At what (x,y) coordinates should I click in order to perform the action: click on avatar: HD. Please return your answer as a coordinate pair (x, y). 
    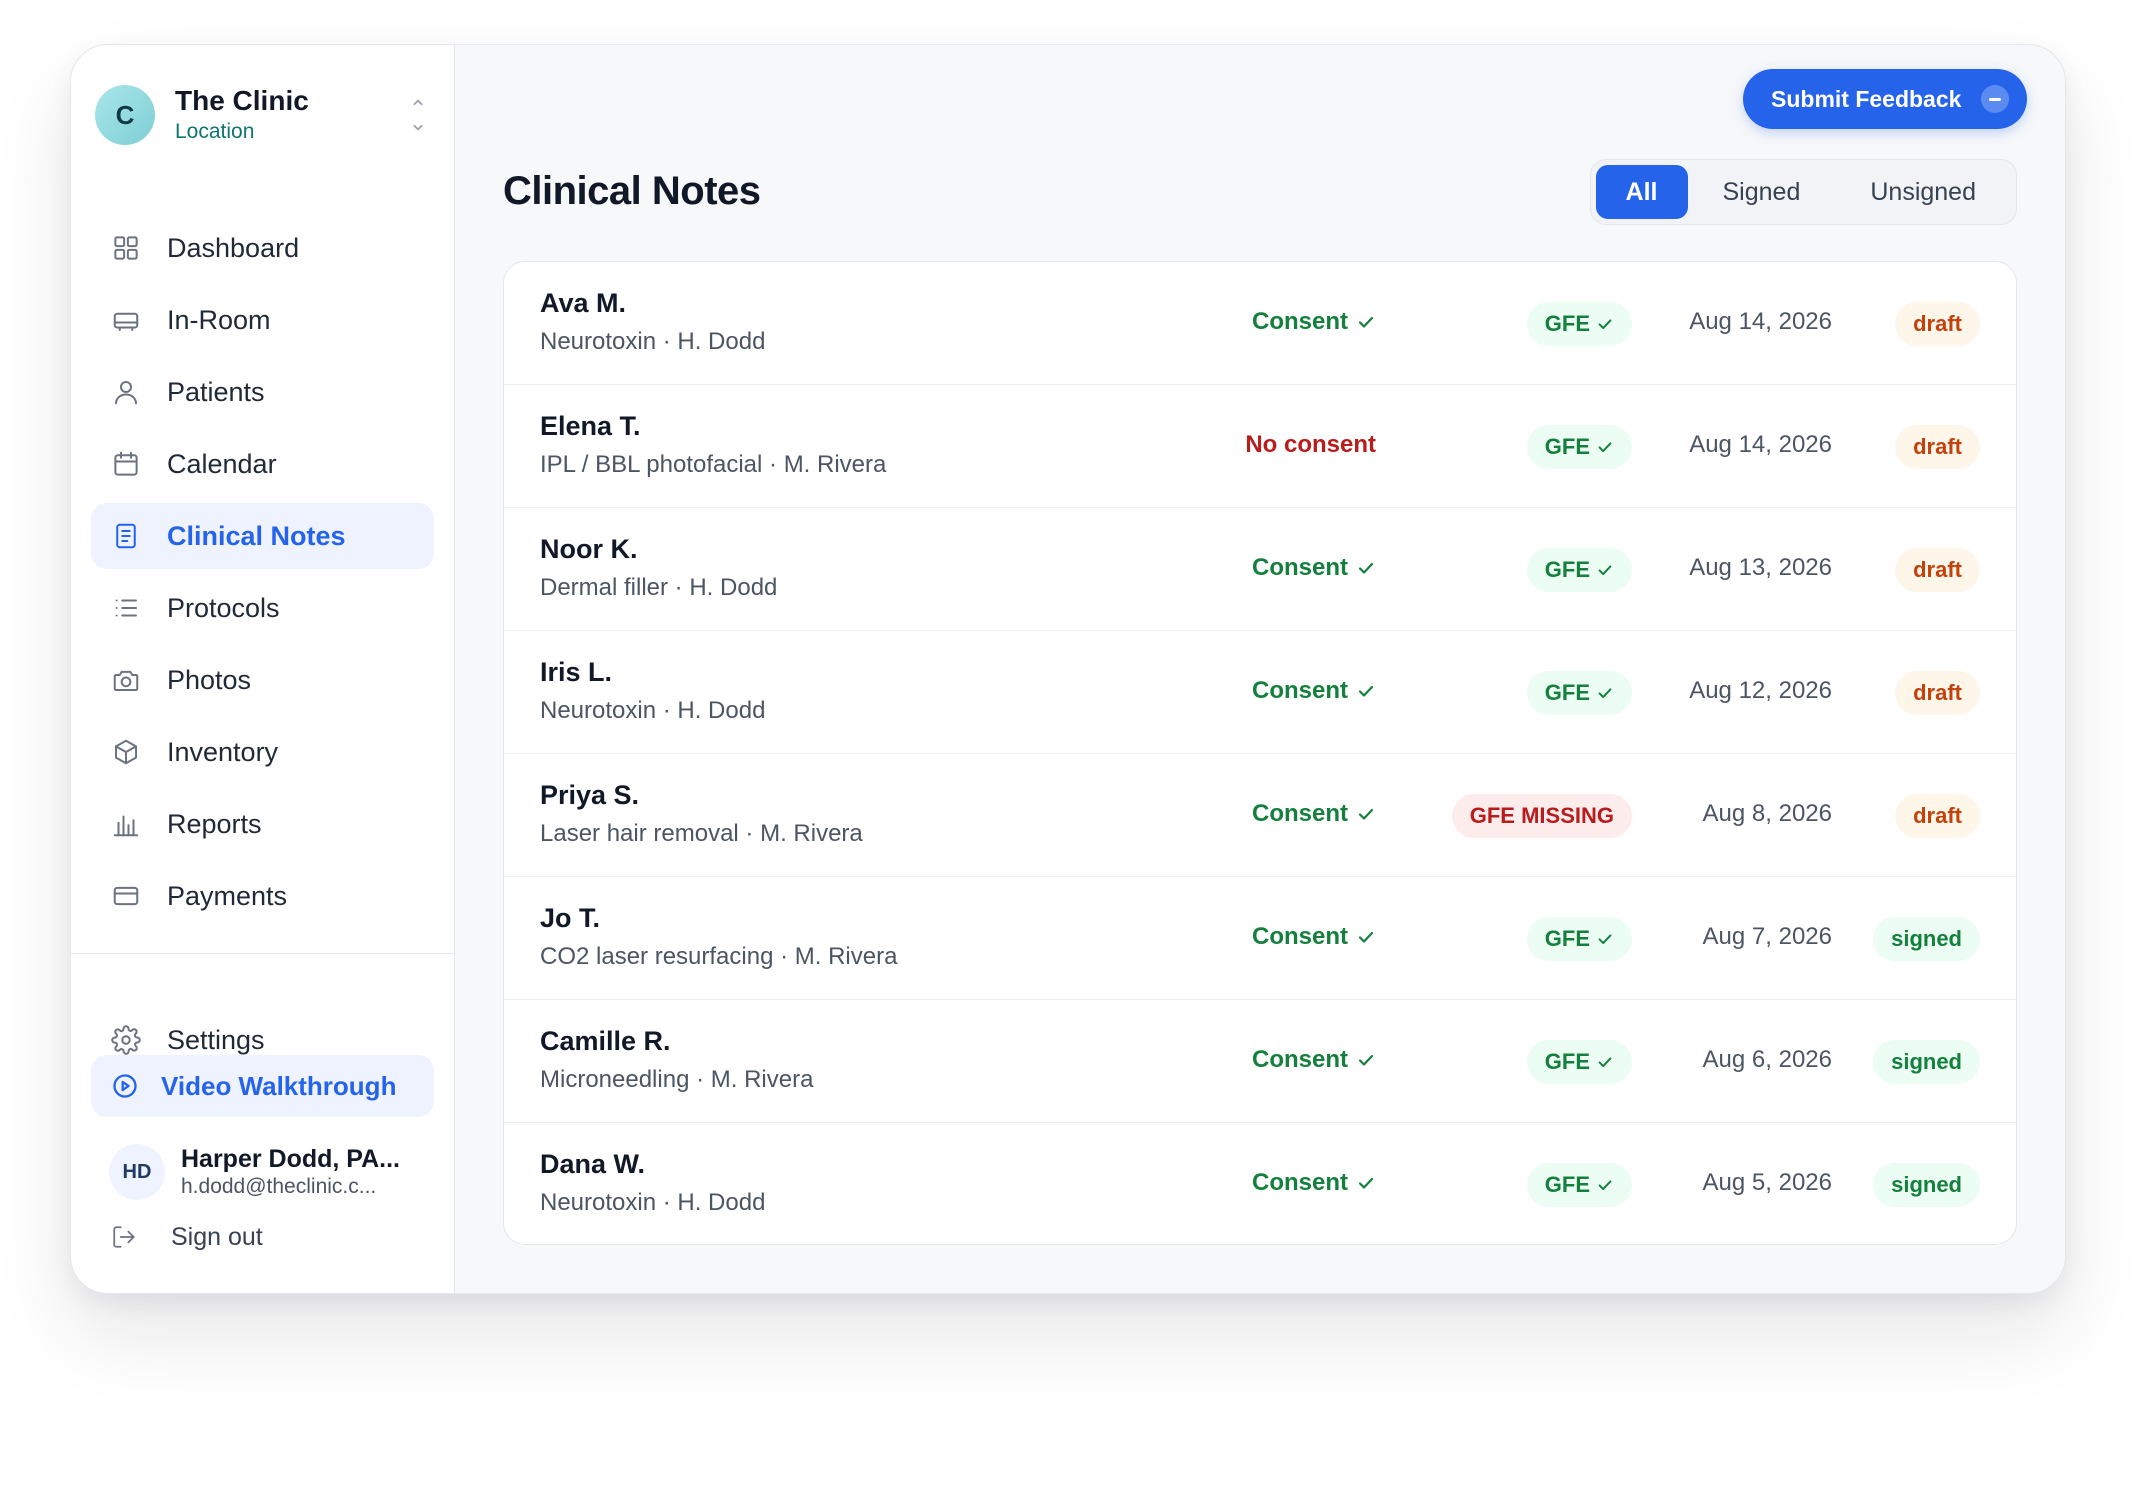
    Looking at the image, I should click on (137, 1172).